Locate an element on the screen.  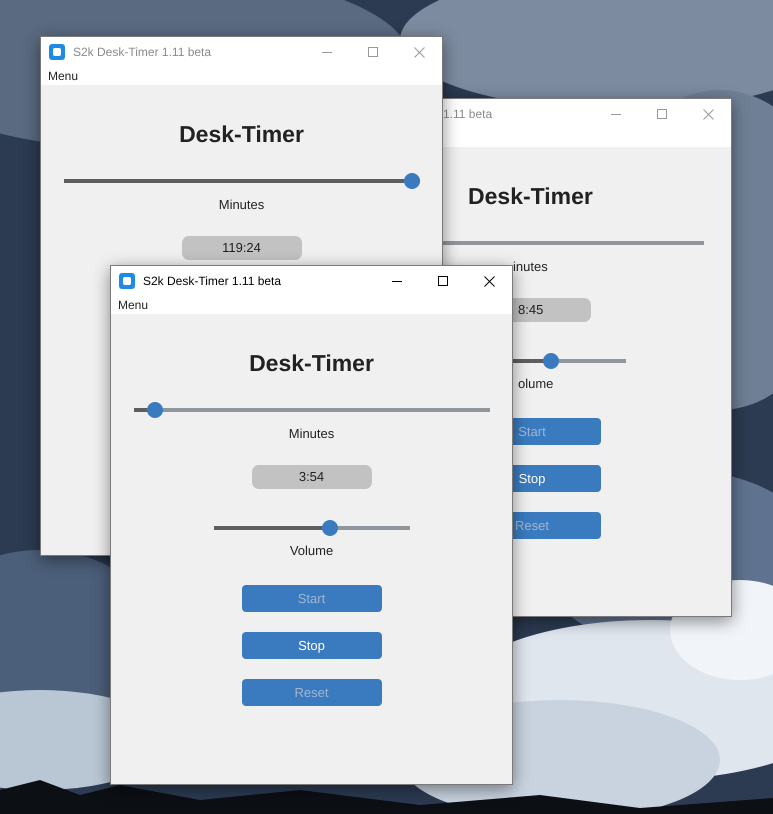
minutes-label: inutes is located at coordinates (530, 267).